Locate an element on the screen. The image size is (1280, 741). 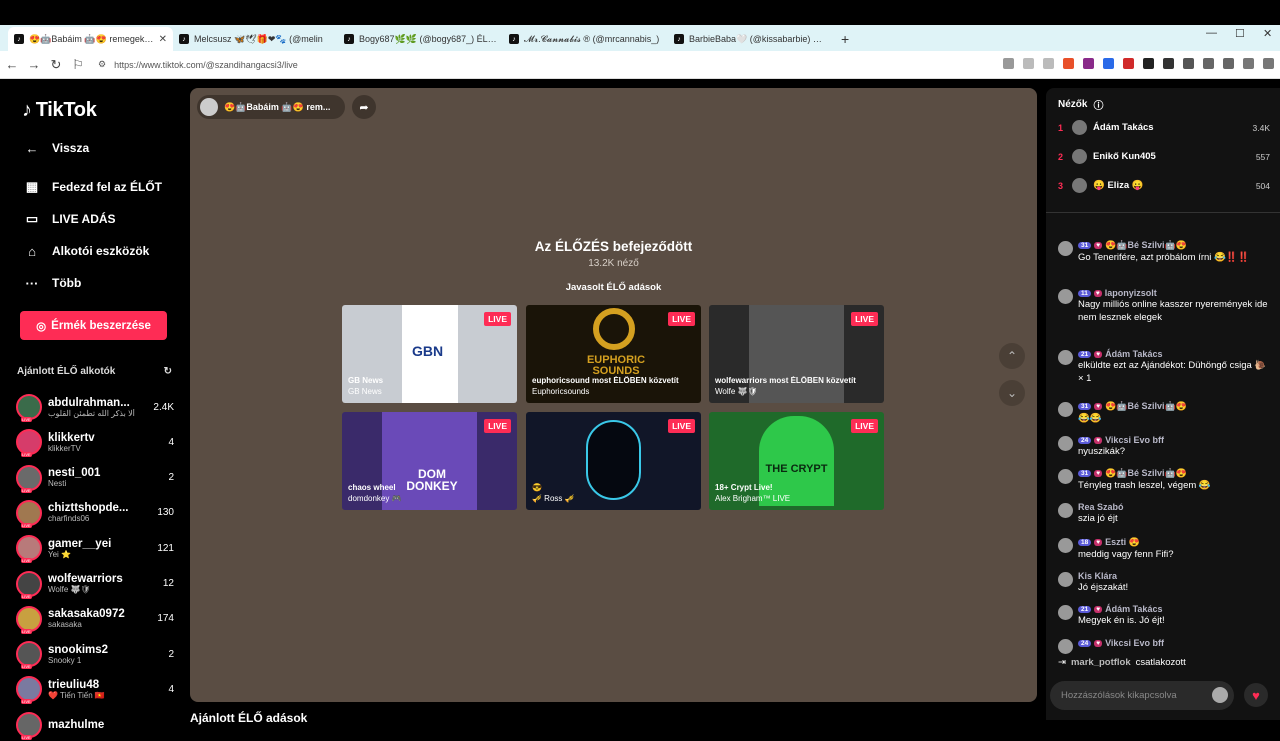
message-username: Kis Klára is located at coordinates (1097, 576).